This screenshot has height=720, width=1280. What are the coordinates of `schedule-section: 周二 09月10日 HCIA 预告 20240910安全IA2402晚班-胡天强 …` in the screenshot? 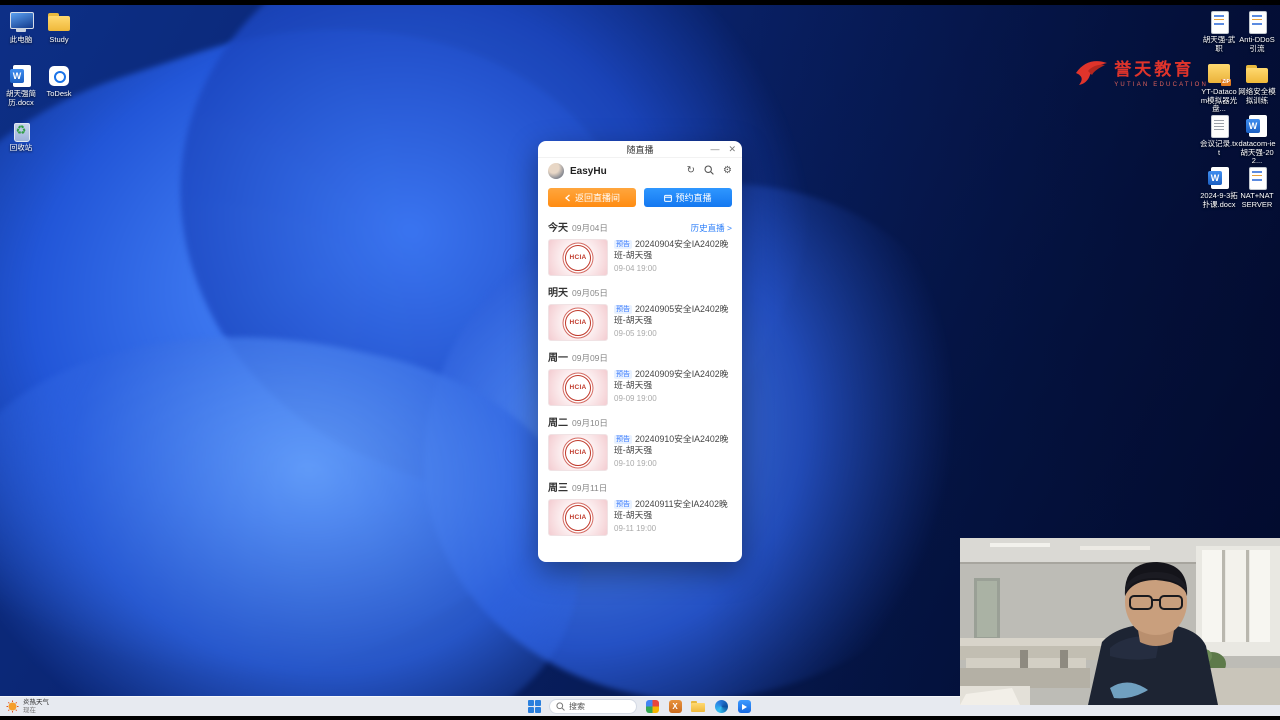 It's located at (640, 442).